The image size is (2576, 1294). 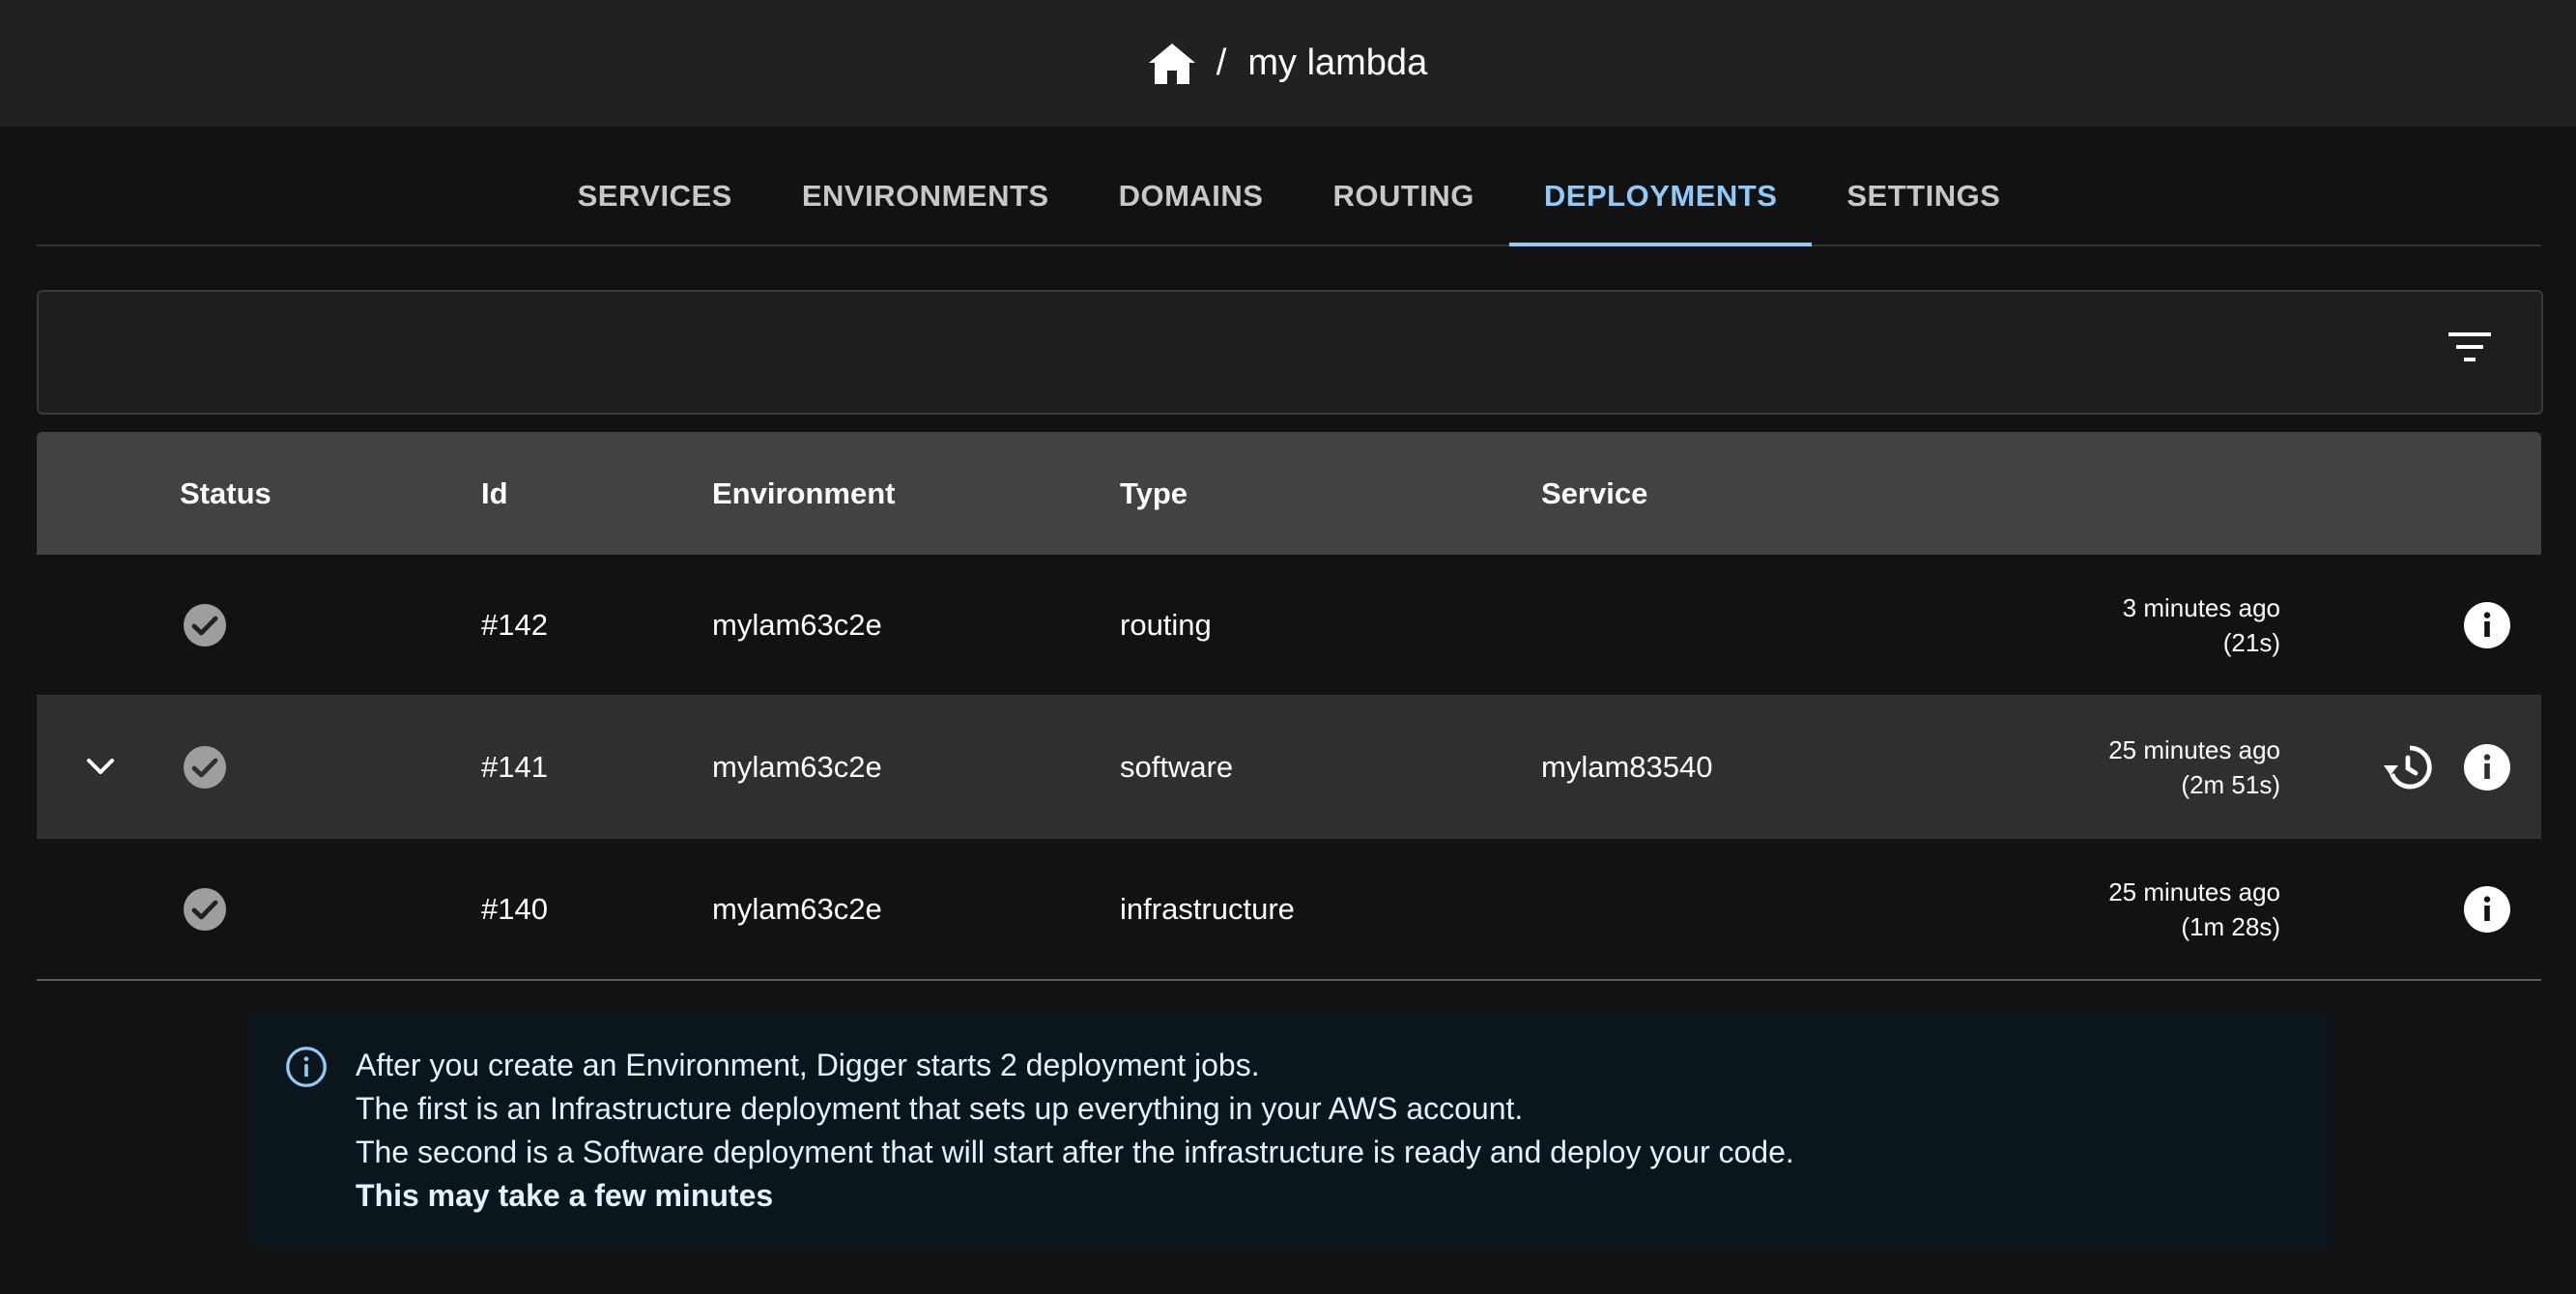 What do you see at coordinates (1154, 493) in the screenshot?
I see `column-header-type: Type` at bounding box center [1154, 493].